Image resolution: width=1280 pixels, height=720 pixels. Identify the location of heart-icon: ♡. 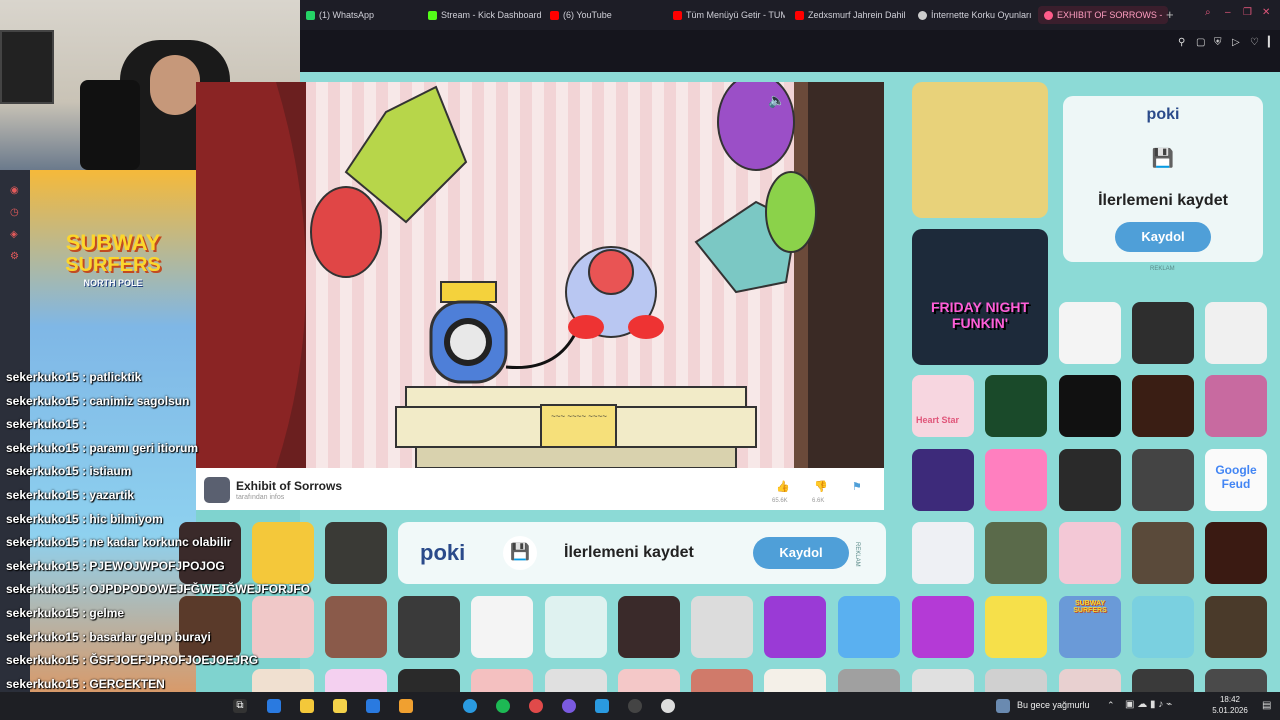
(1255, 43).